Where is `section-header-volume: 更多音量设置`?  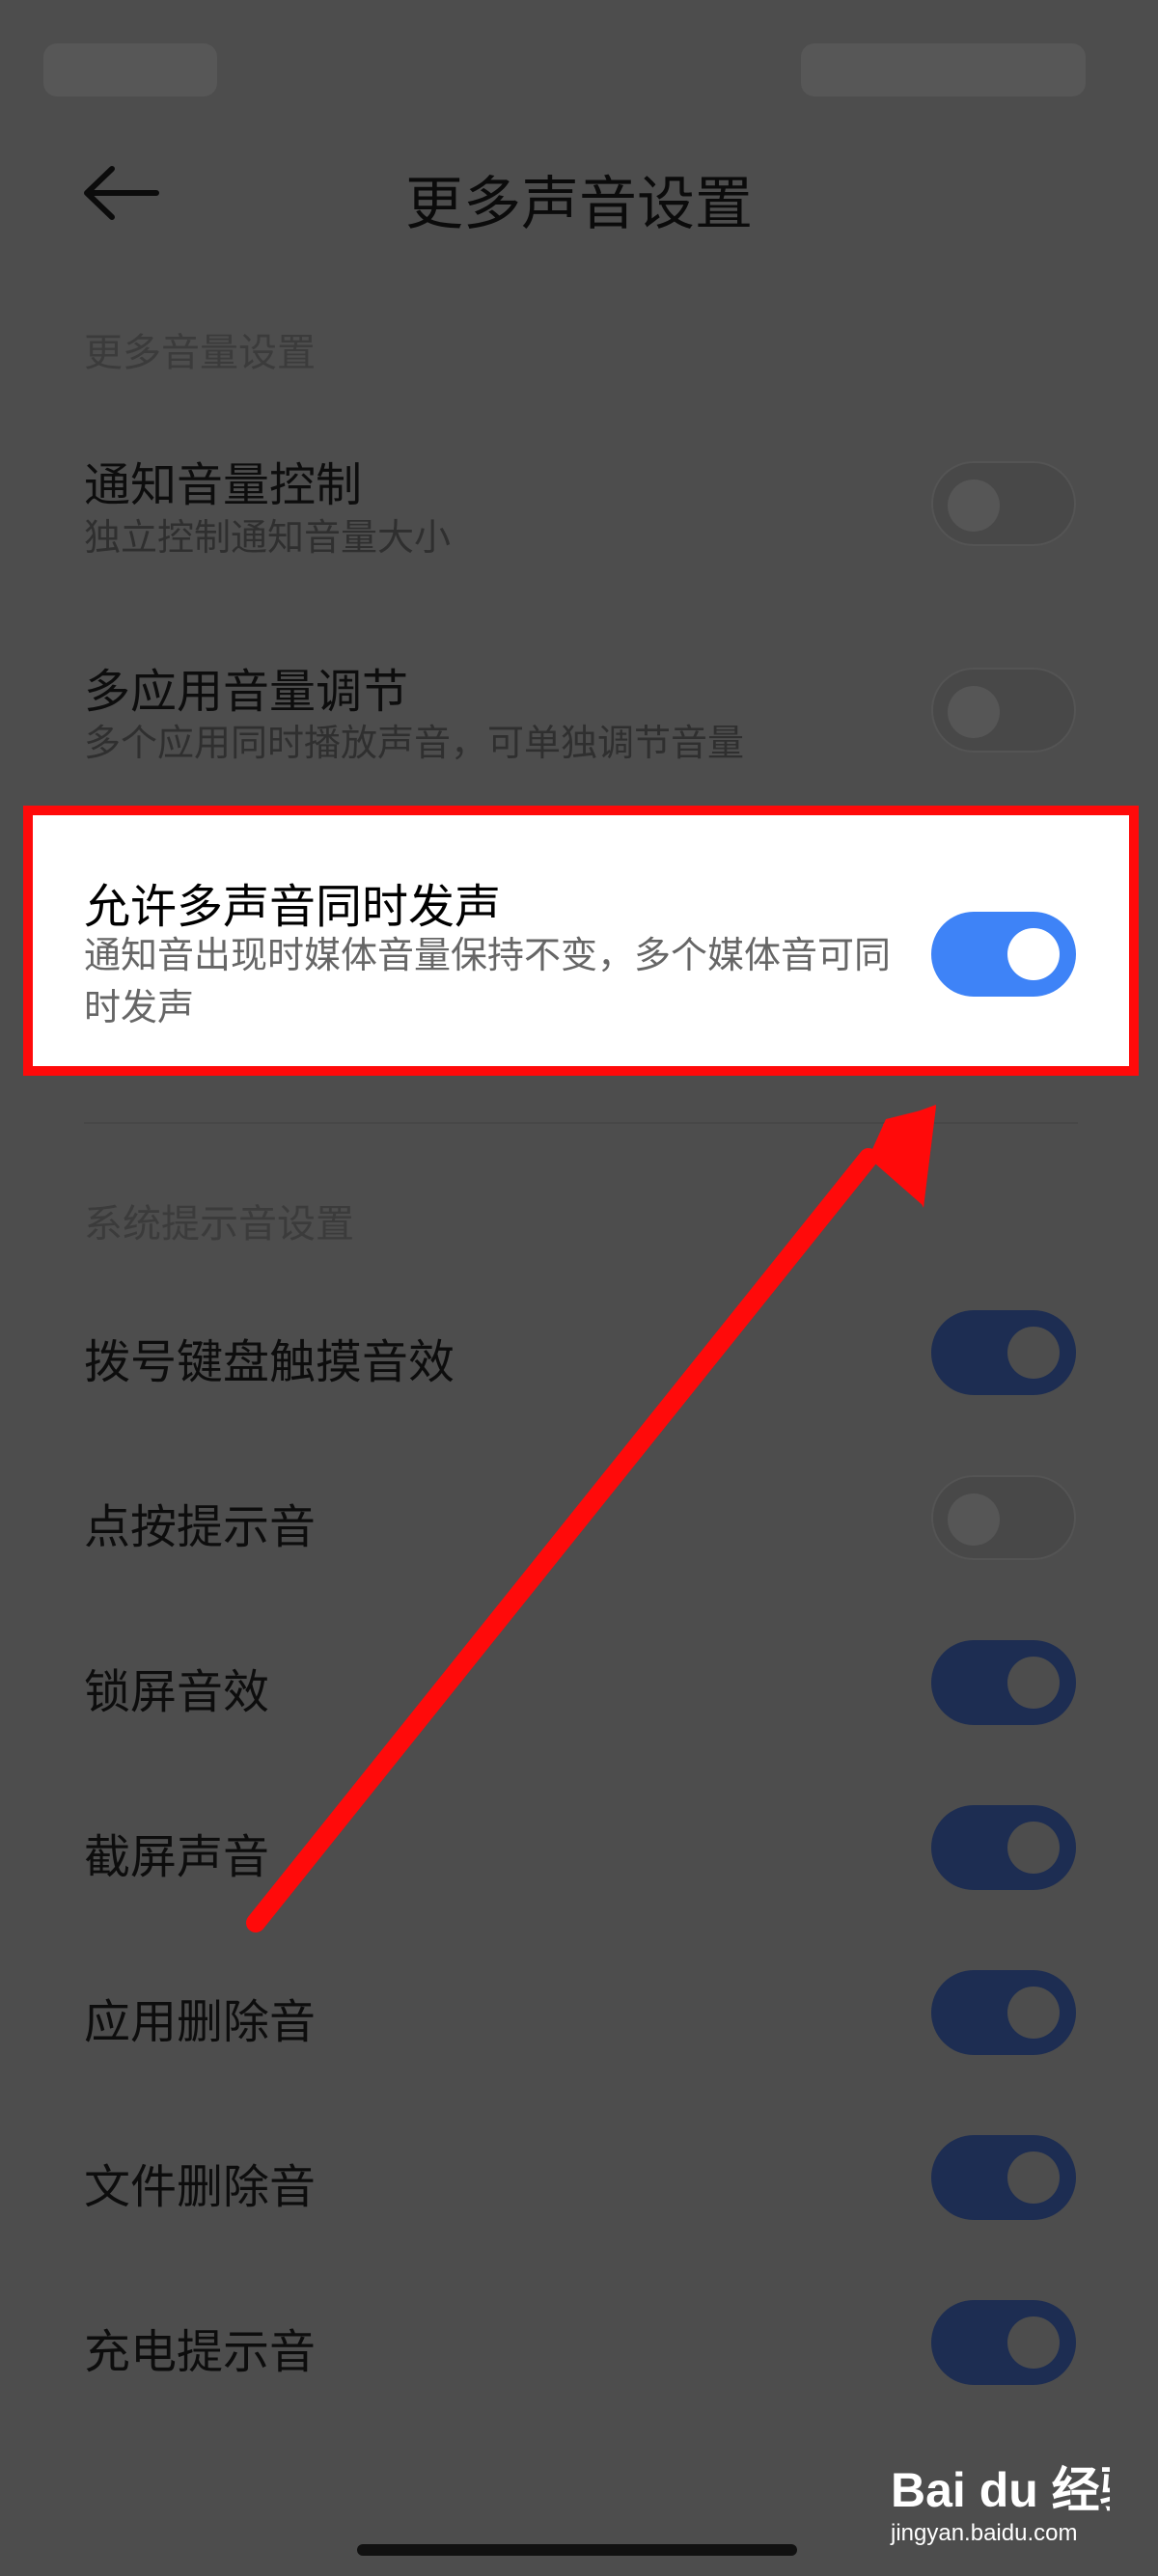 section-header-volume: 更多音量设置 is located at coordinates (200, 353).